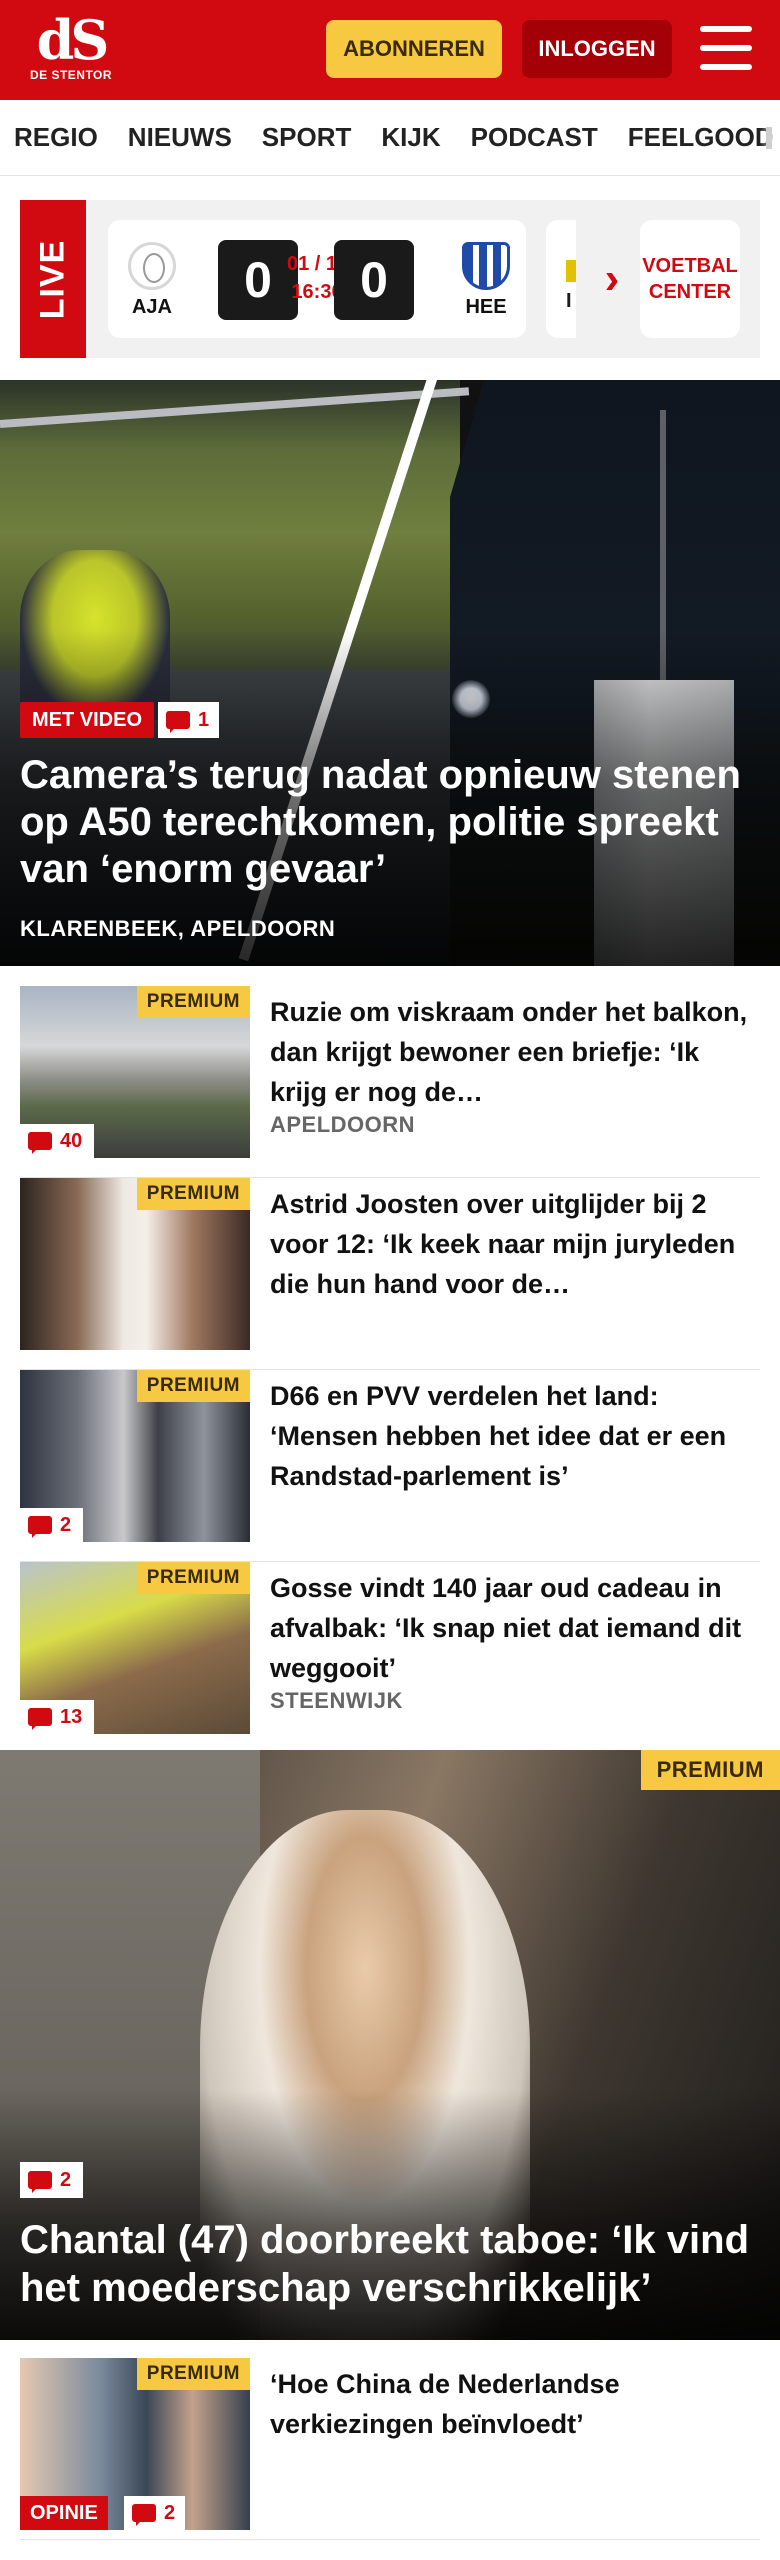 This screenshot has width=780, height=2560. I want to click on next-match-card: I, so click(561, 279).